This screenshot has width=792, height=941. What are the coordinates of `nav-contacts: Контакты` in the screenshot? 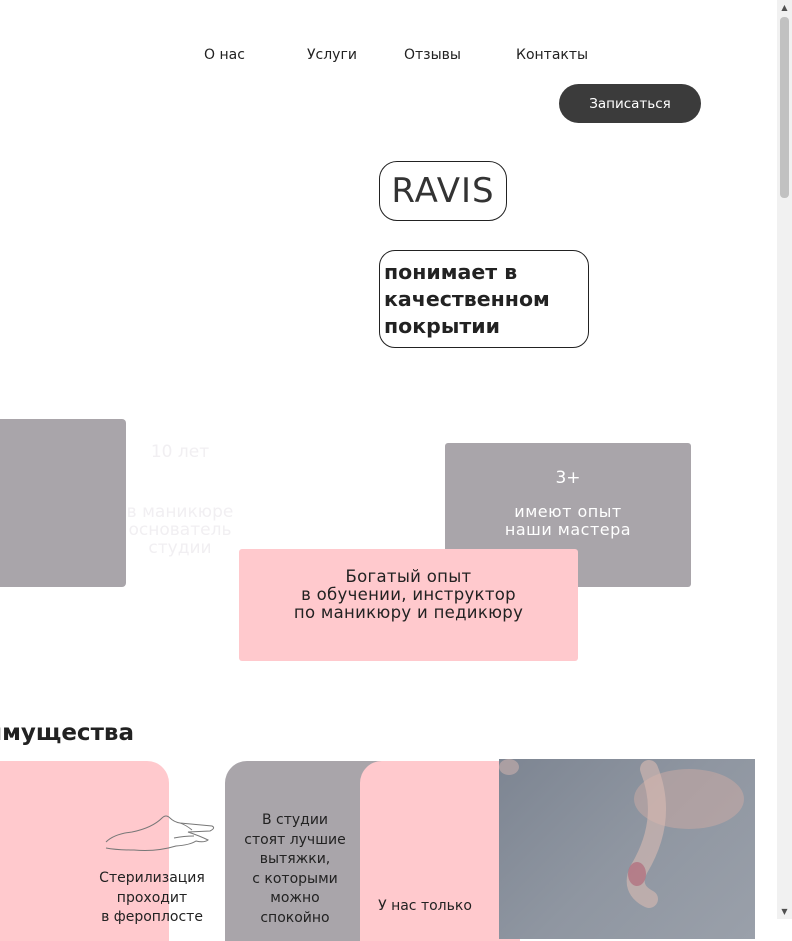 It's located at (552, 55).